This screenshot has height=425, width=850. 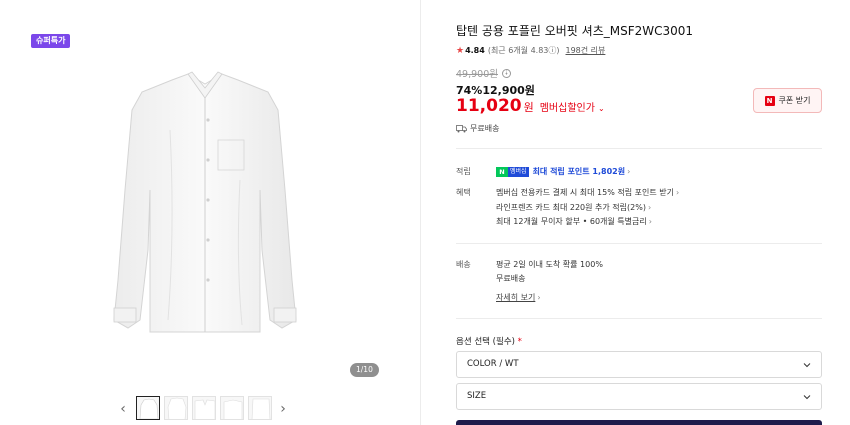 I want to click on original-price-value: 49,900원, so click(x=477, y=74).